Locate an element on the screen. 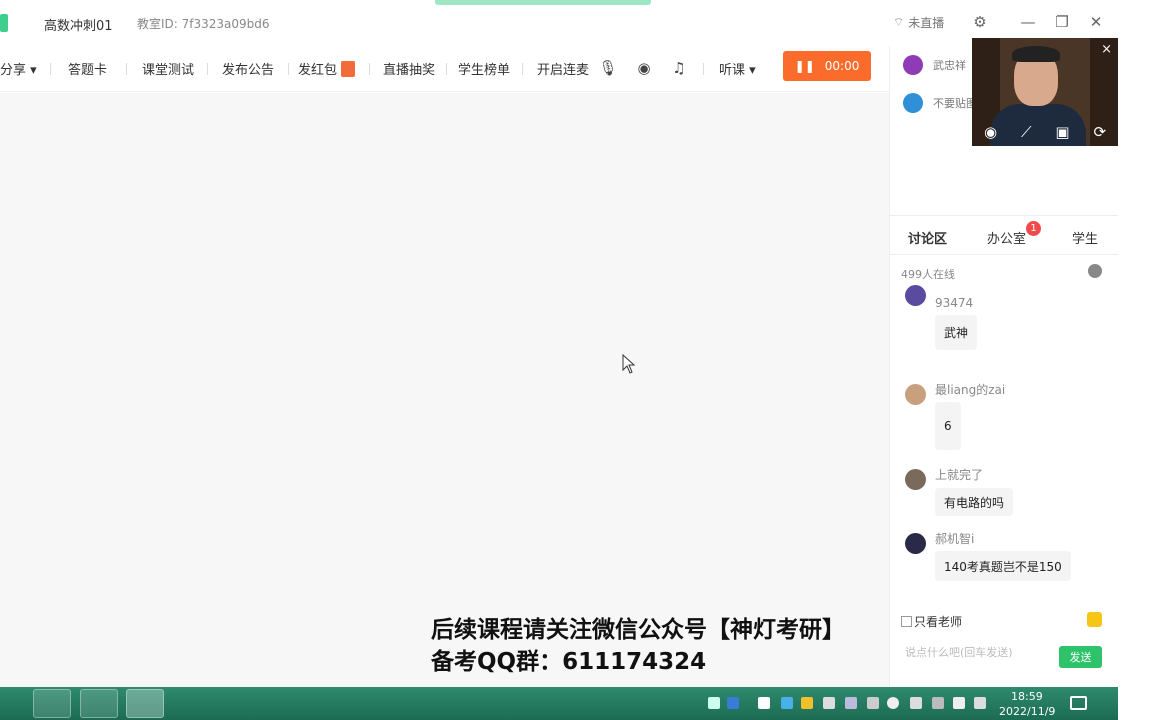 The width and height of the screenshot is (1152, 720). tab-students: 学生 is located at coordinates (1085, 237).